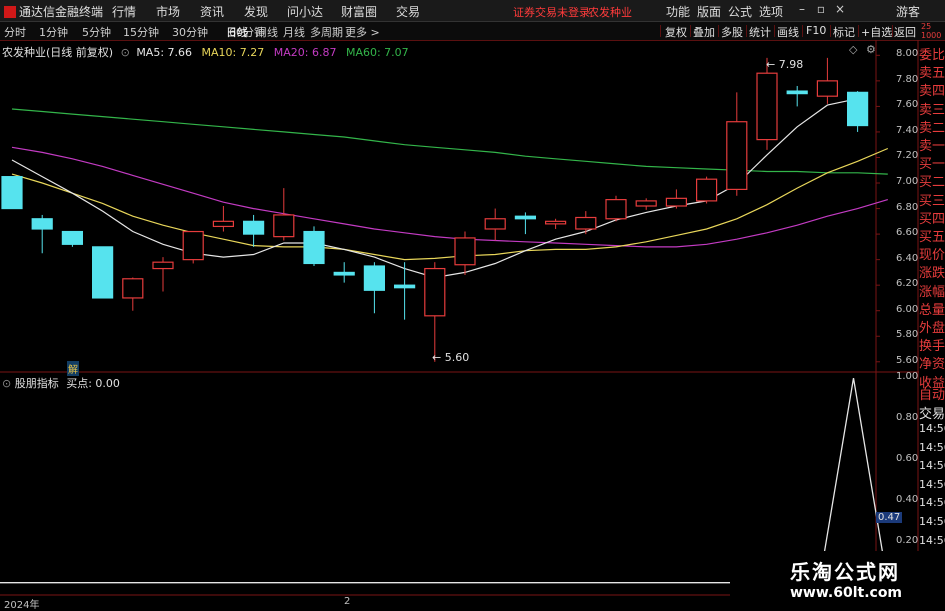  Describe the element at coordinates (907, 181) in the screenshot. I see `price-tick-label: 7.00` at that location.